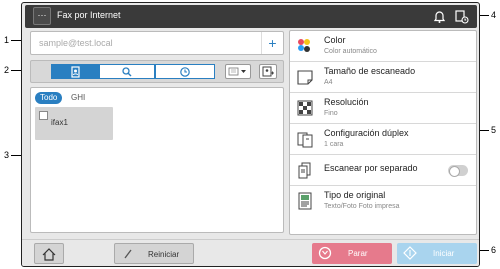 This screenshot has width=500, height=269. I want to click on start-button: Iniciar, so click(437, 253).